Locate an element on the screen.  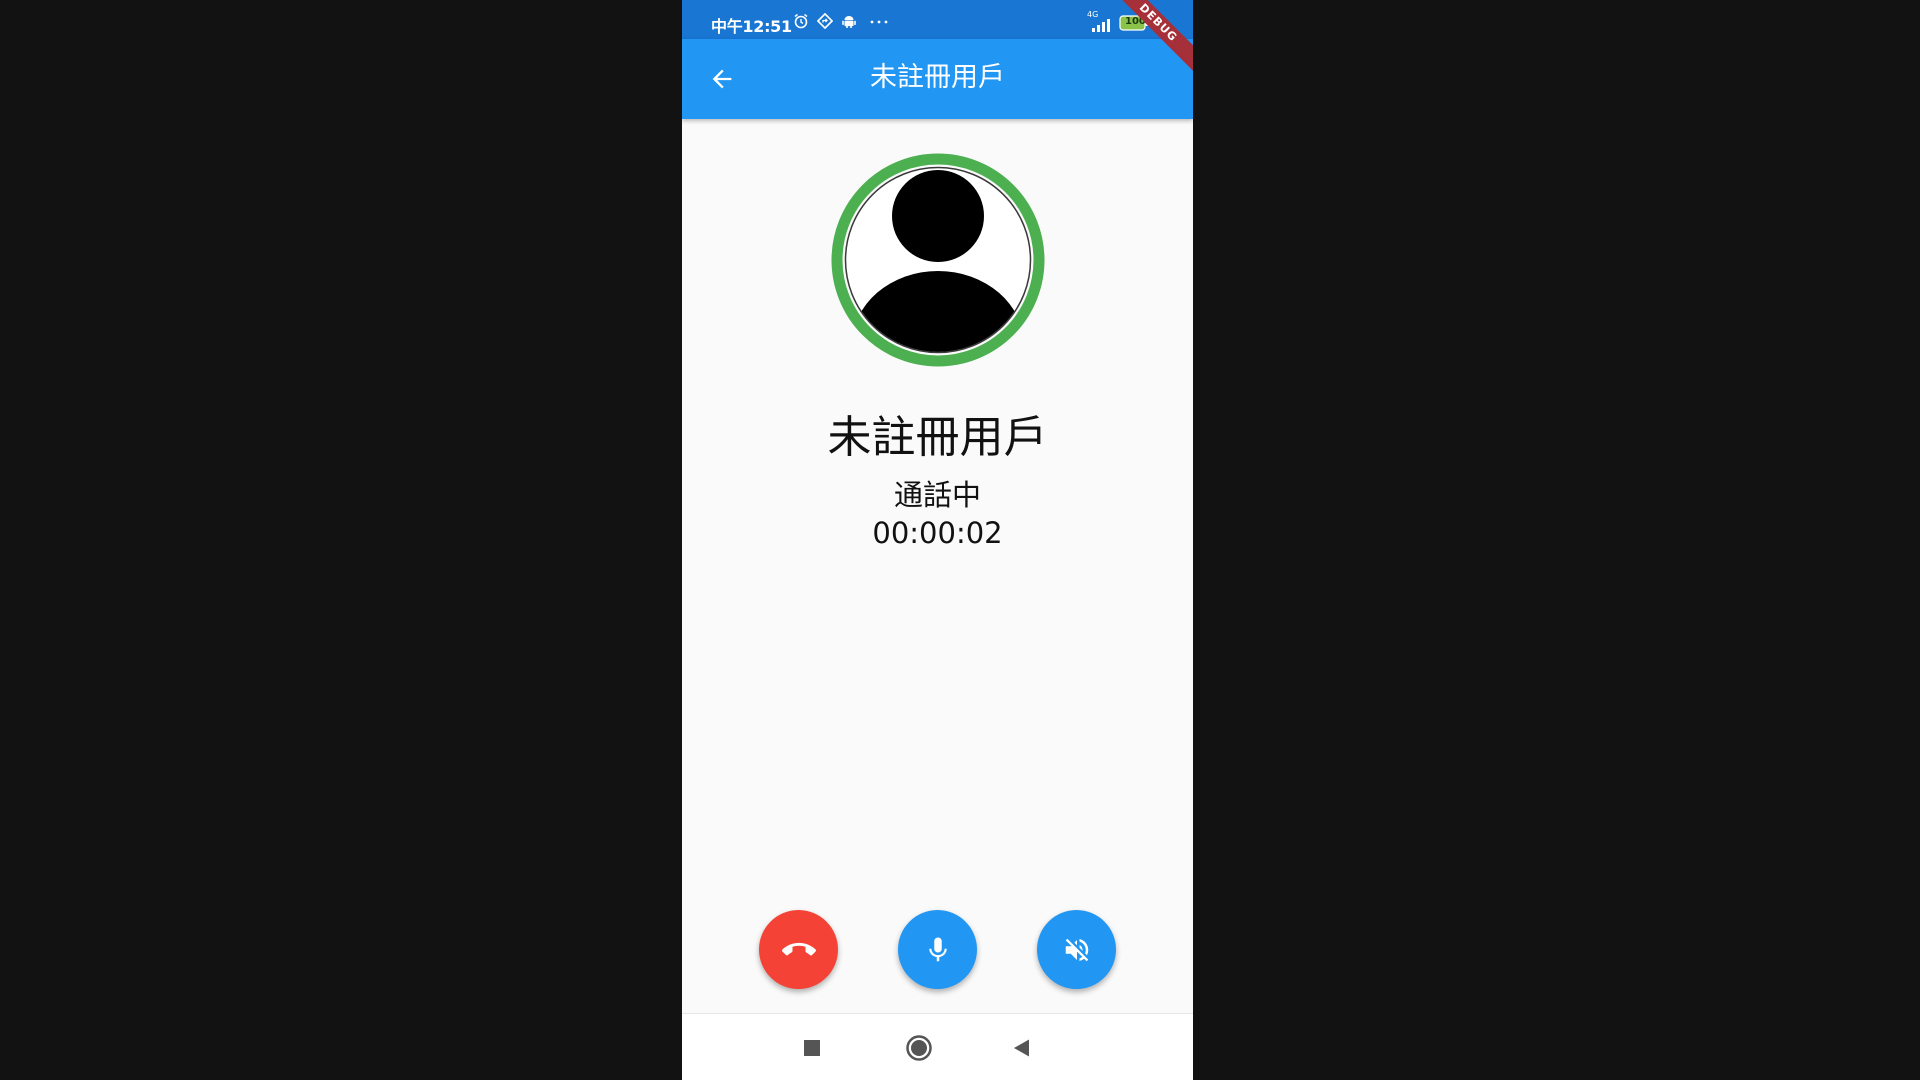
person-avatar-icon is located at coordinates (938, 260).